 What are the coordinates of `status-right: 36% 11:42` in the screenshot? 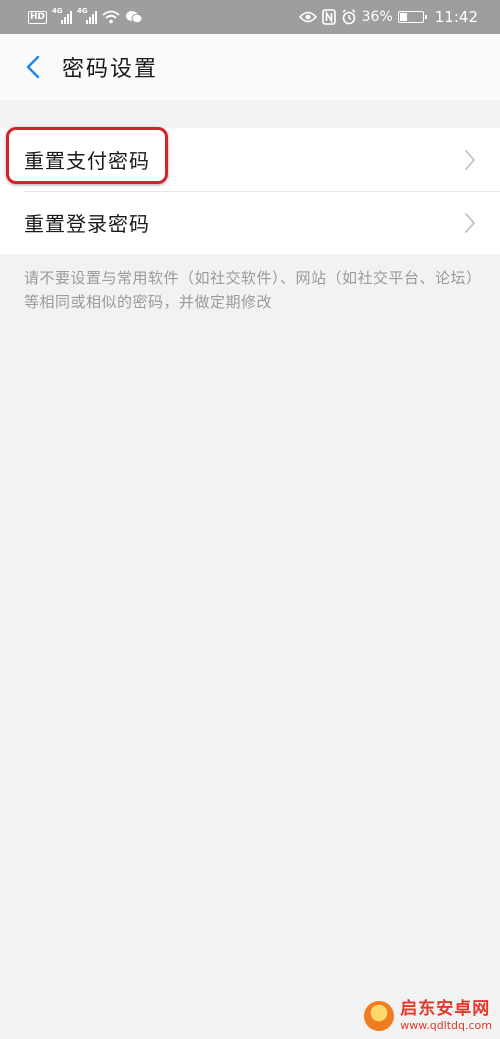 It's located at (388, 17).